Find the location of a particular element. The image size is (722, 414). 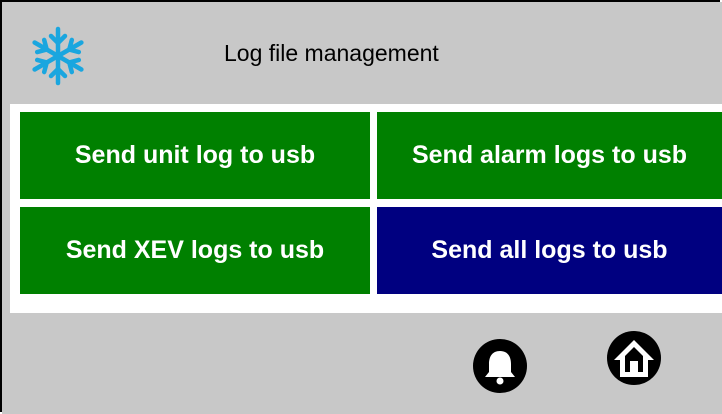

send-xev-logs-button: Send XEV logs to usb is located at coordinates (195, 250).